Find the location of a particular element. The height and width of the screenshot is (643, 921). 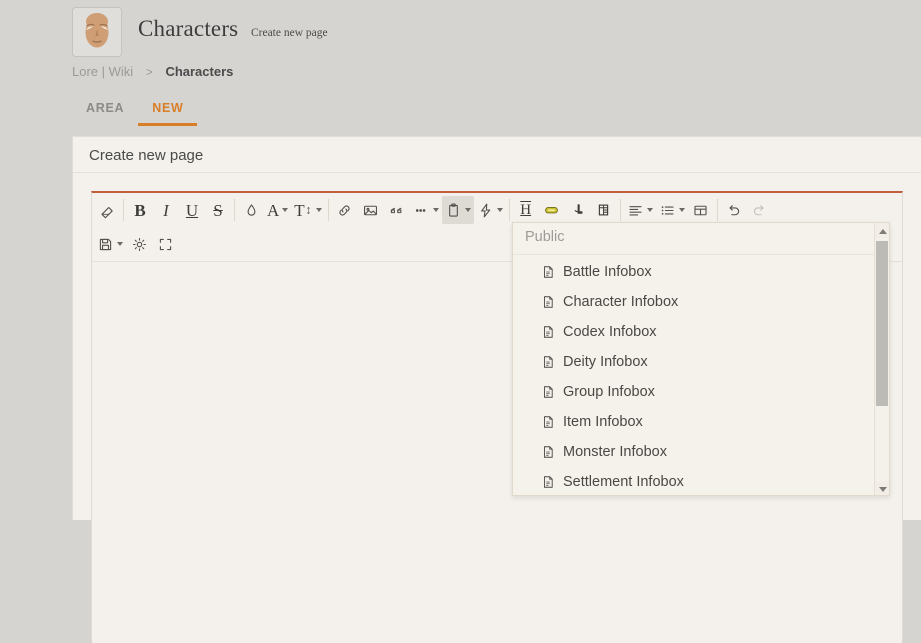

font-family-icon: A is located at coordinates (277, 210).